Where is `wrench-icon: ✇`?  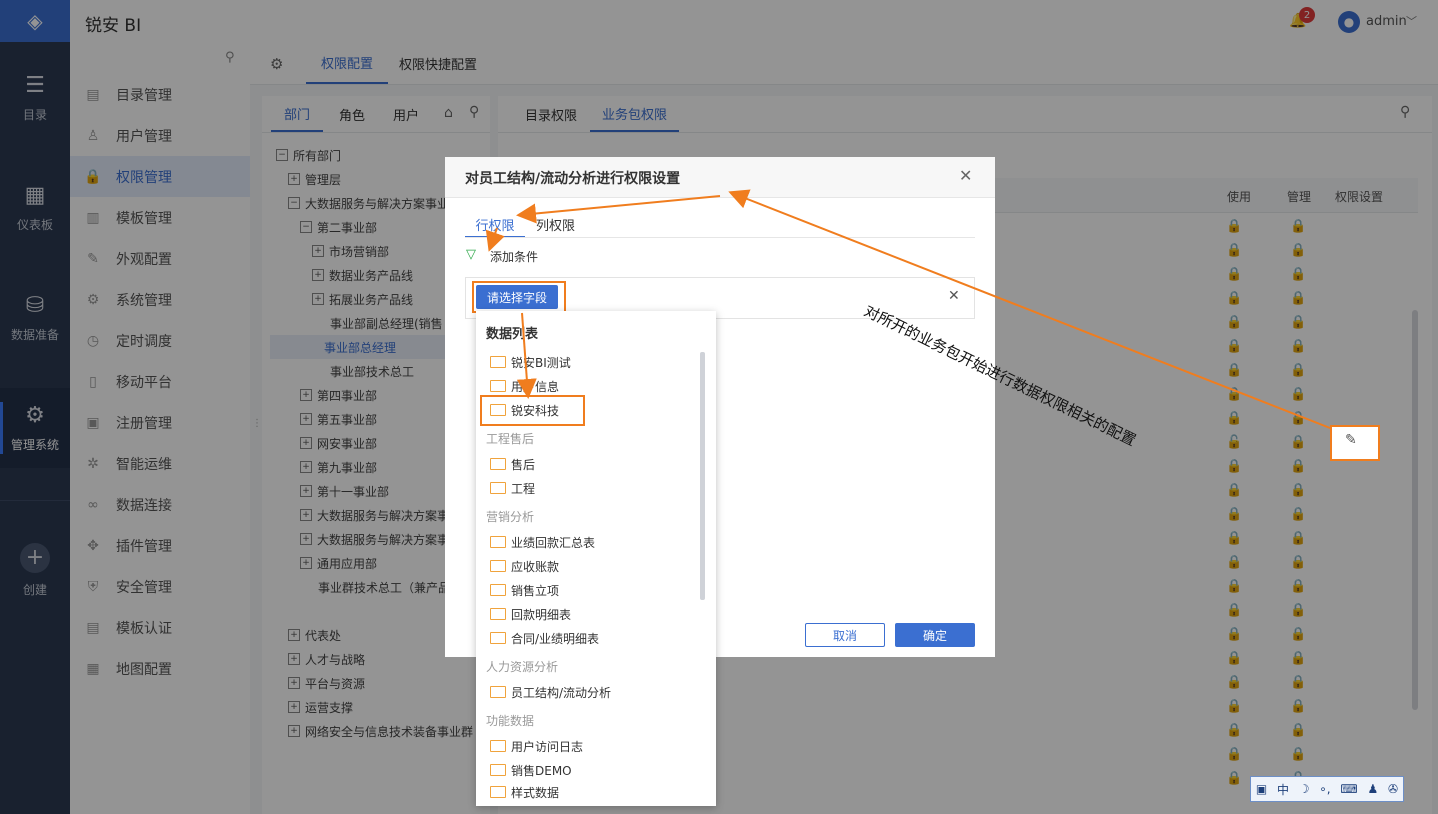 wrench-icon: ✇ is located at coordinates (1393, 789).